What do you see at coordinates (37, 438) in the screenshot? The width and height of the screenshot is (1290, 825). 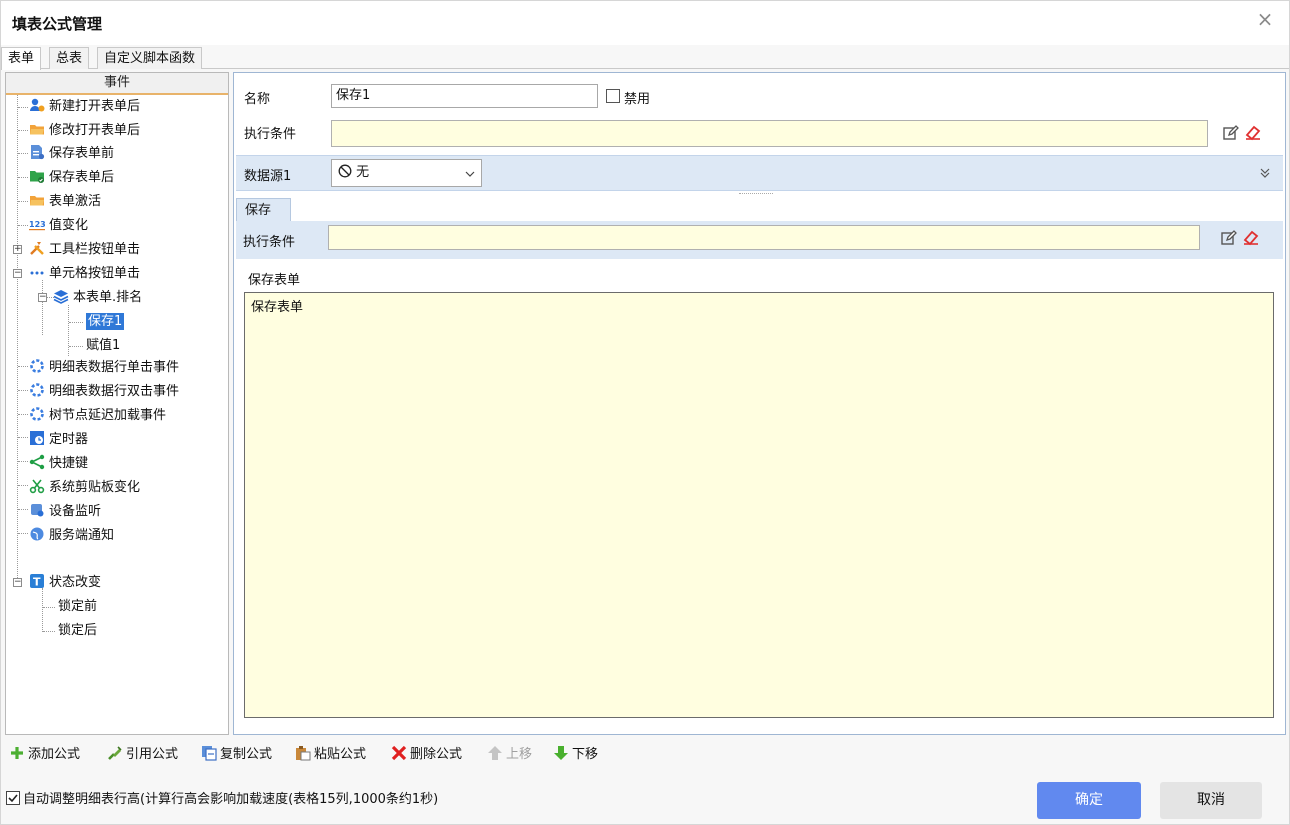 I see `timer-icon` at bounding box center [37, 438].